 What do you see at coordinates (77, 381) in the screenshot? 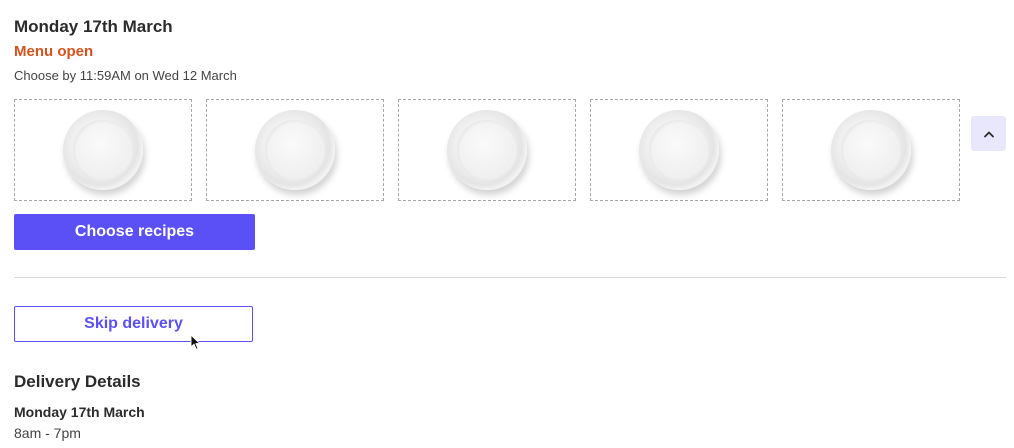
I see `delivery-details-heading: Delivery Details` at bounding box center [77, 381].